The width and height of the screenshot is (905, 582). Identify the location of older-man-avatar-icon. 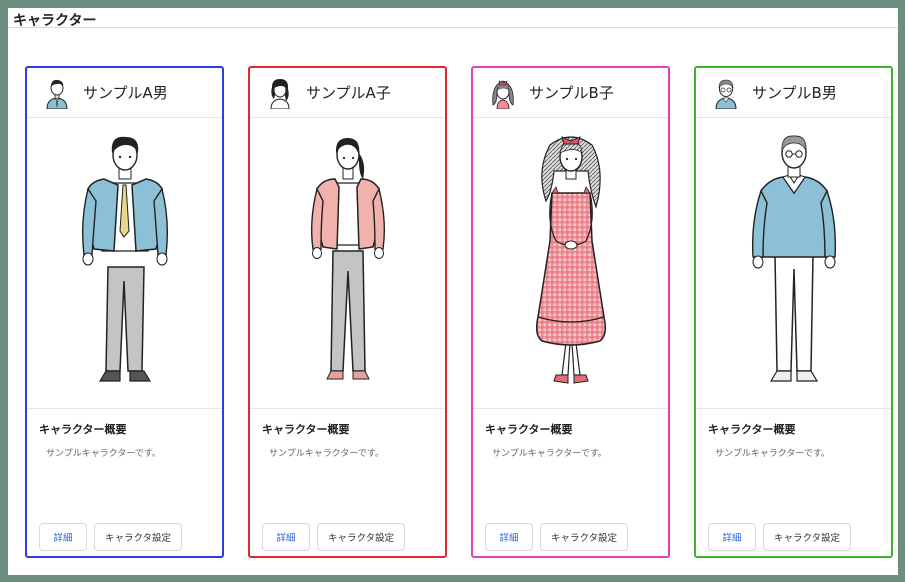
(726, 94).